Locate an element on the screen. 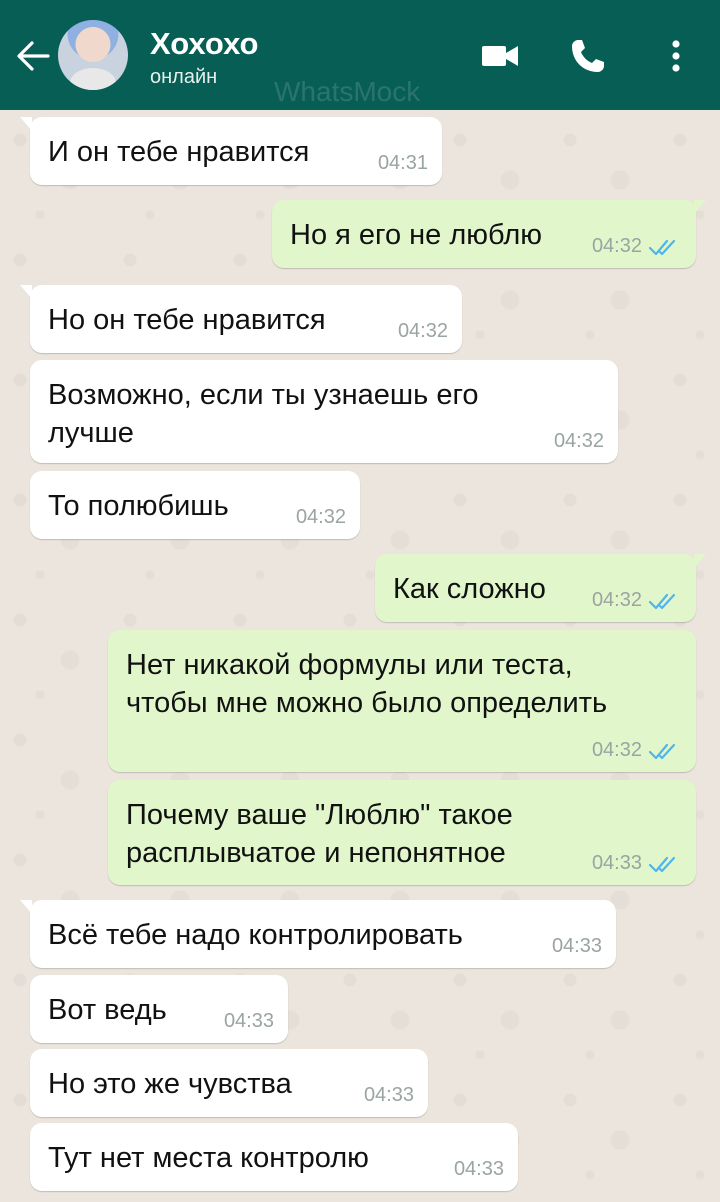 The image size is (720, 1202). message-outgoing: Но я его не люблю 04:32 is located at coordinates (489, 234).